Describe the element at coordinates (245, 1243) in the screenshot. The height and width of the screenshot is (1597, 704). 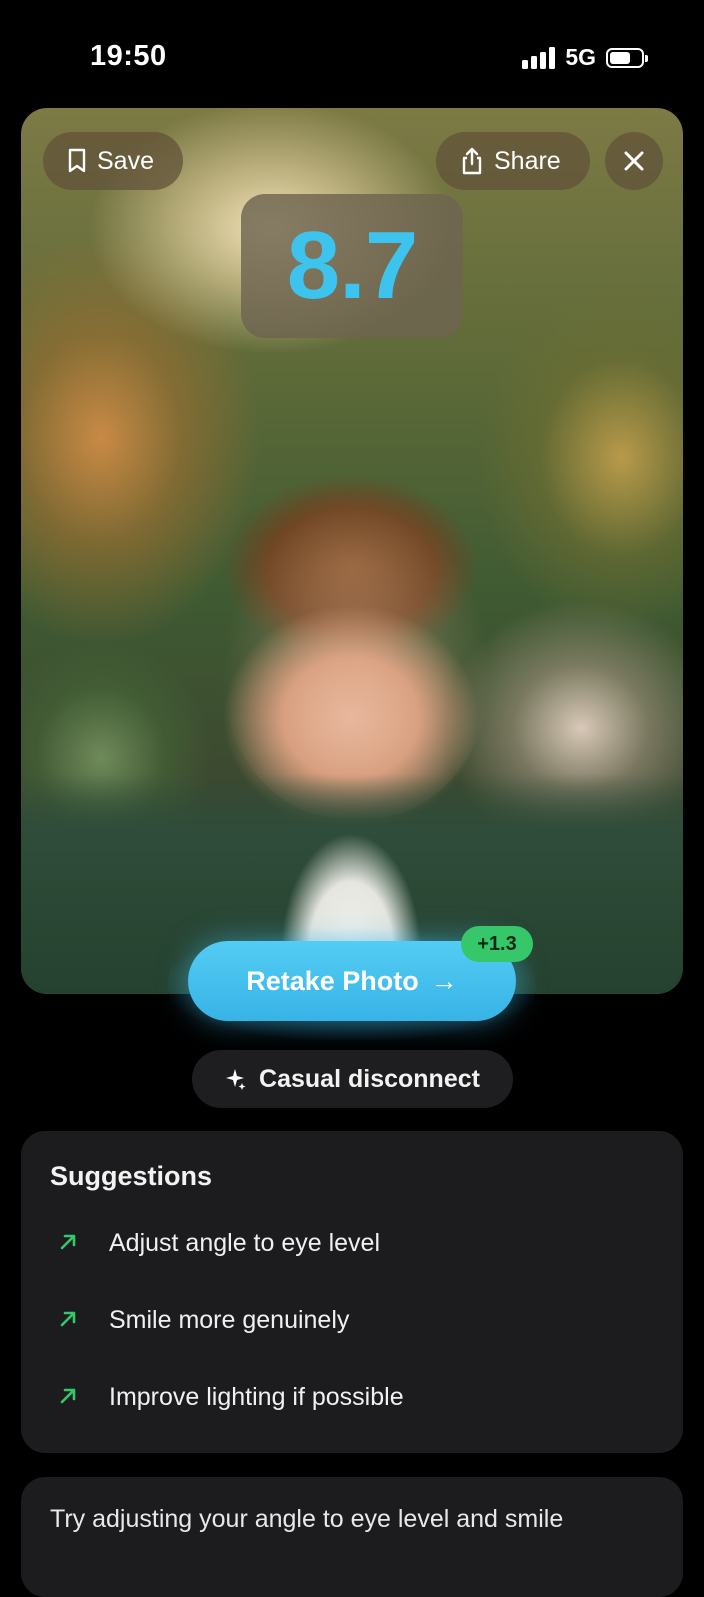
I see `suggestion-label: Adjust angle to eye level` at that location.